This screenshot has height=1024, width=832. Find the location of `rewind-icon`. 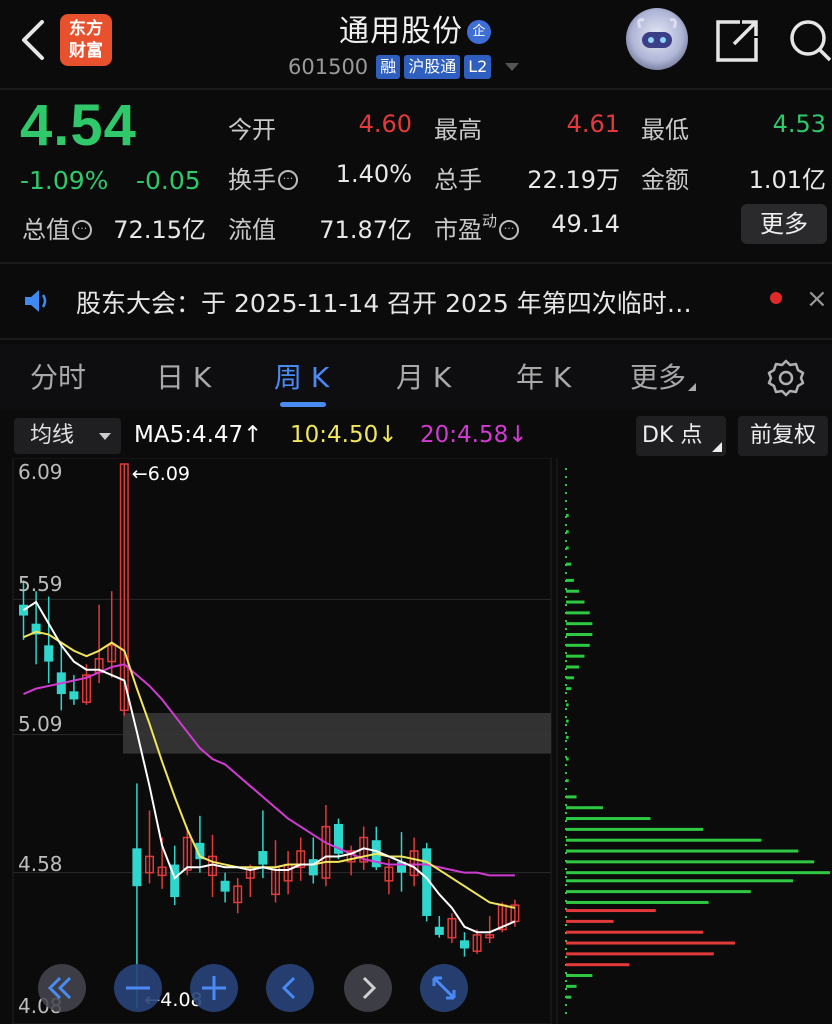

rewind-icon is located at coordinates (59, 988).